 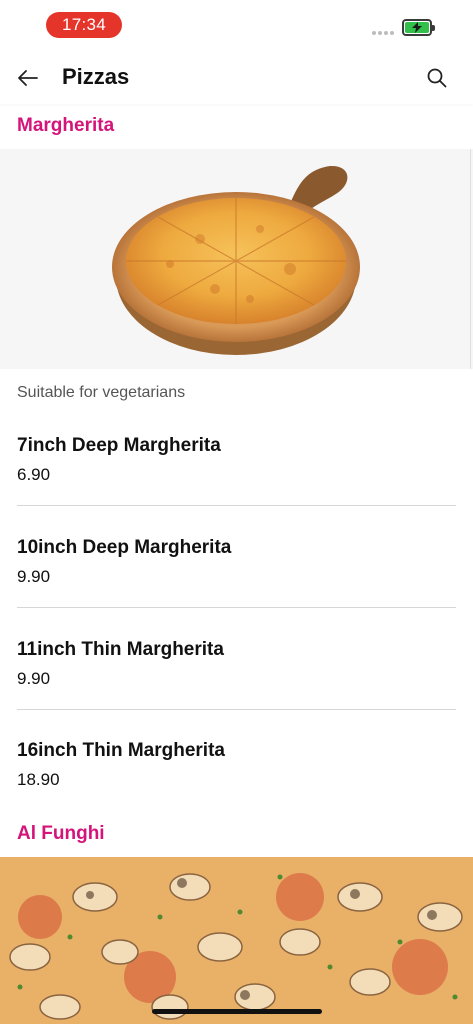 I want to click on item-price: 18.90, so click(x=38, y=779).